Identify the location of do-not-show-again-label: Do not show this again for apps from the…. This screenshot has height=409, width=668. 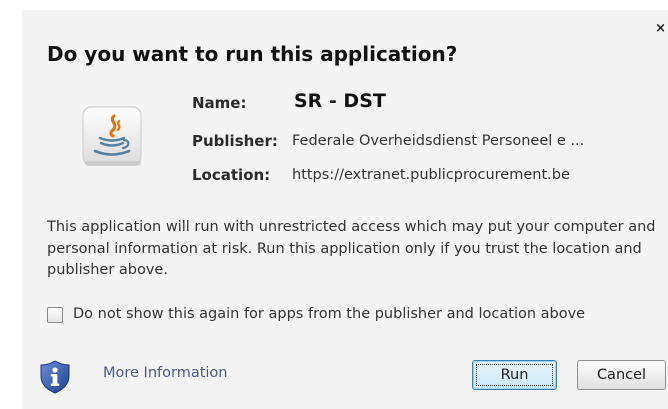
(329, 314).